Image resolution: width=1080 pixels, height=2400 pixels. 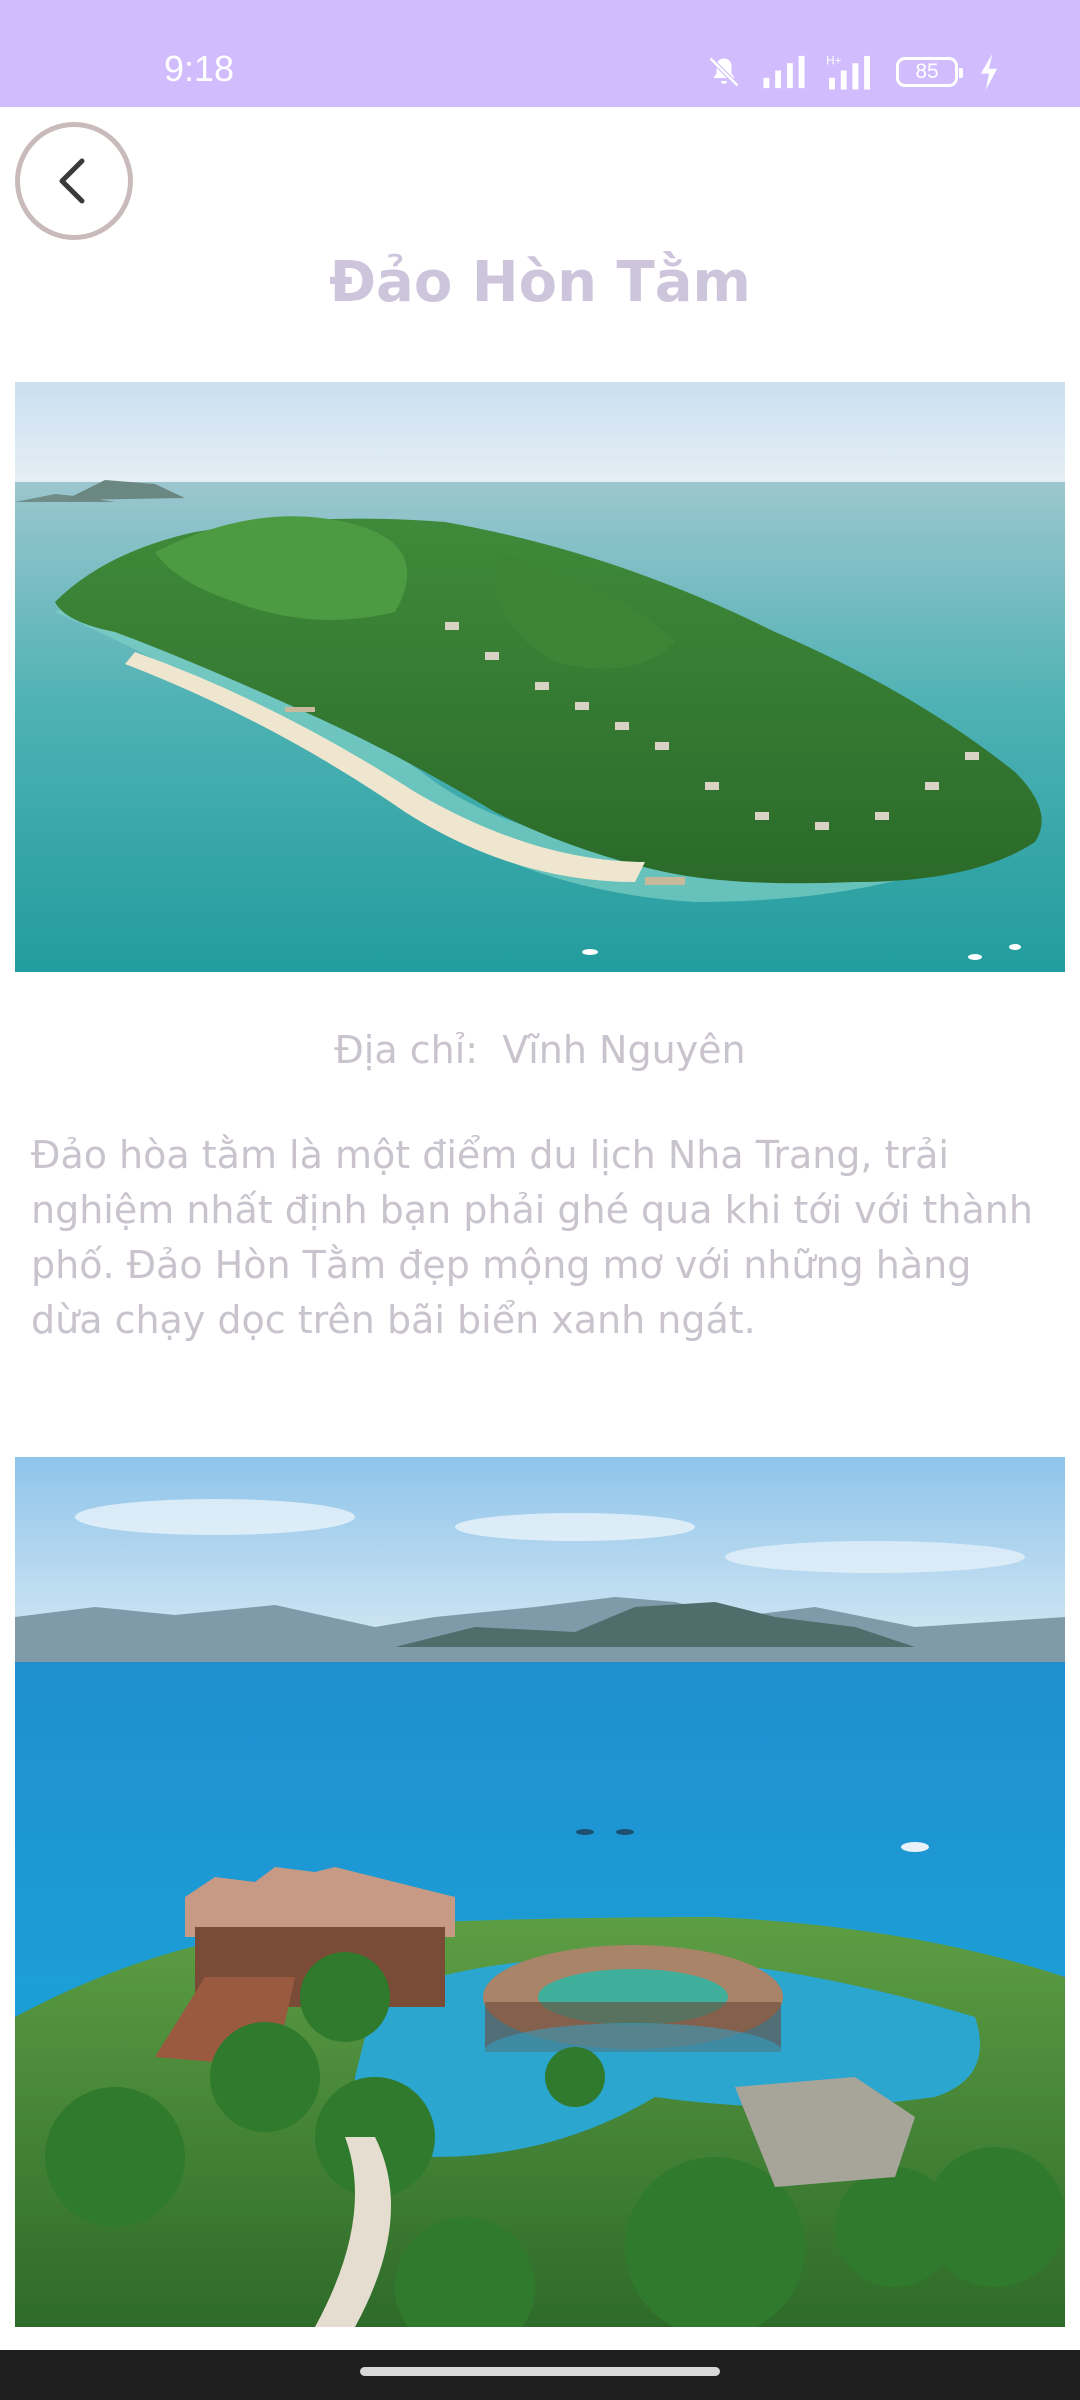 I want to click on battery-icon: 85, so click(x=929, y=72).